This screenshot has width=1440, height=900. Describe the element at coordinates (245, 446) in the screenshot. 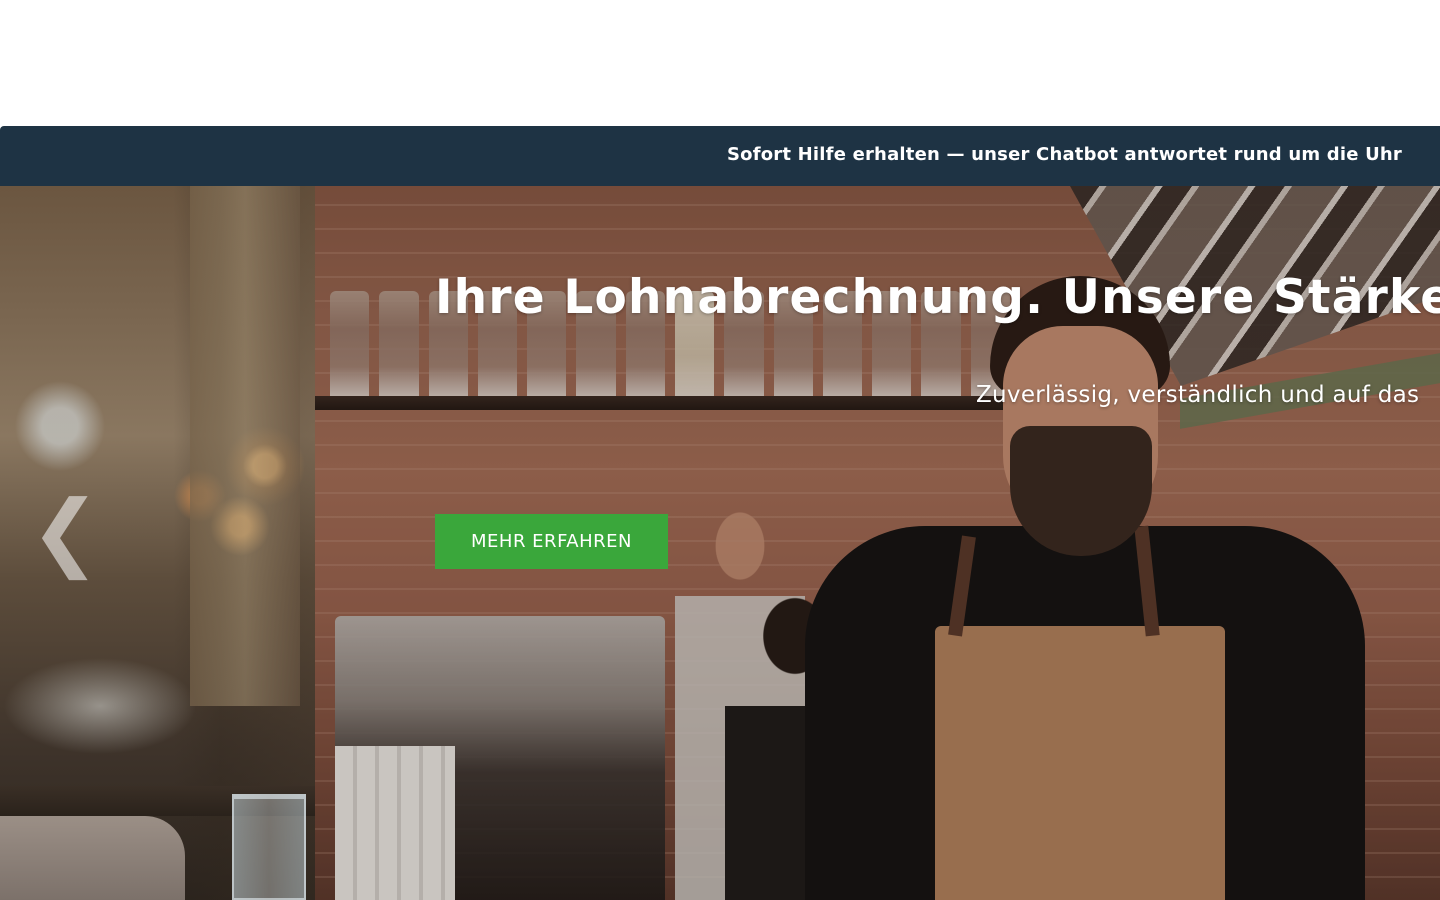

I see `cafe-pillar` at that location.